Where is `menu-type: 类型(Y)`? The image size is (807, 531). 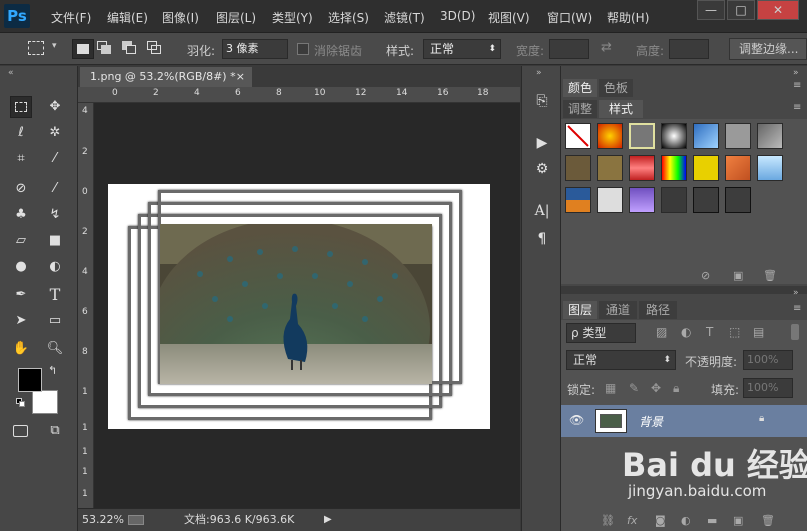
menu-type: 类型(Y) is located at coordinates (292, 17).